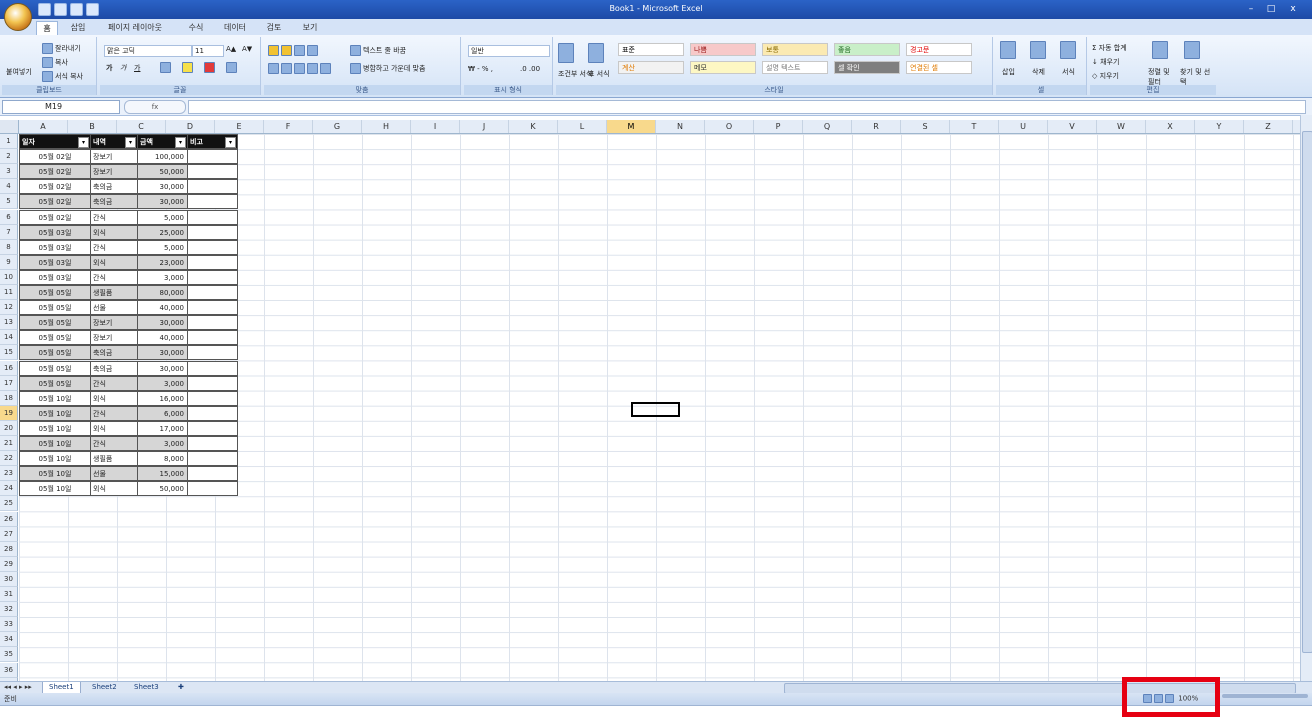  Describe the element at coordinates (9, 232) in the screenshot. I see `row-header-7: 7` at that location.